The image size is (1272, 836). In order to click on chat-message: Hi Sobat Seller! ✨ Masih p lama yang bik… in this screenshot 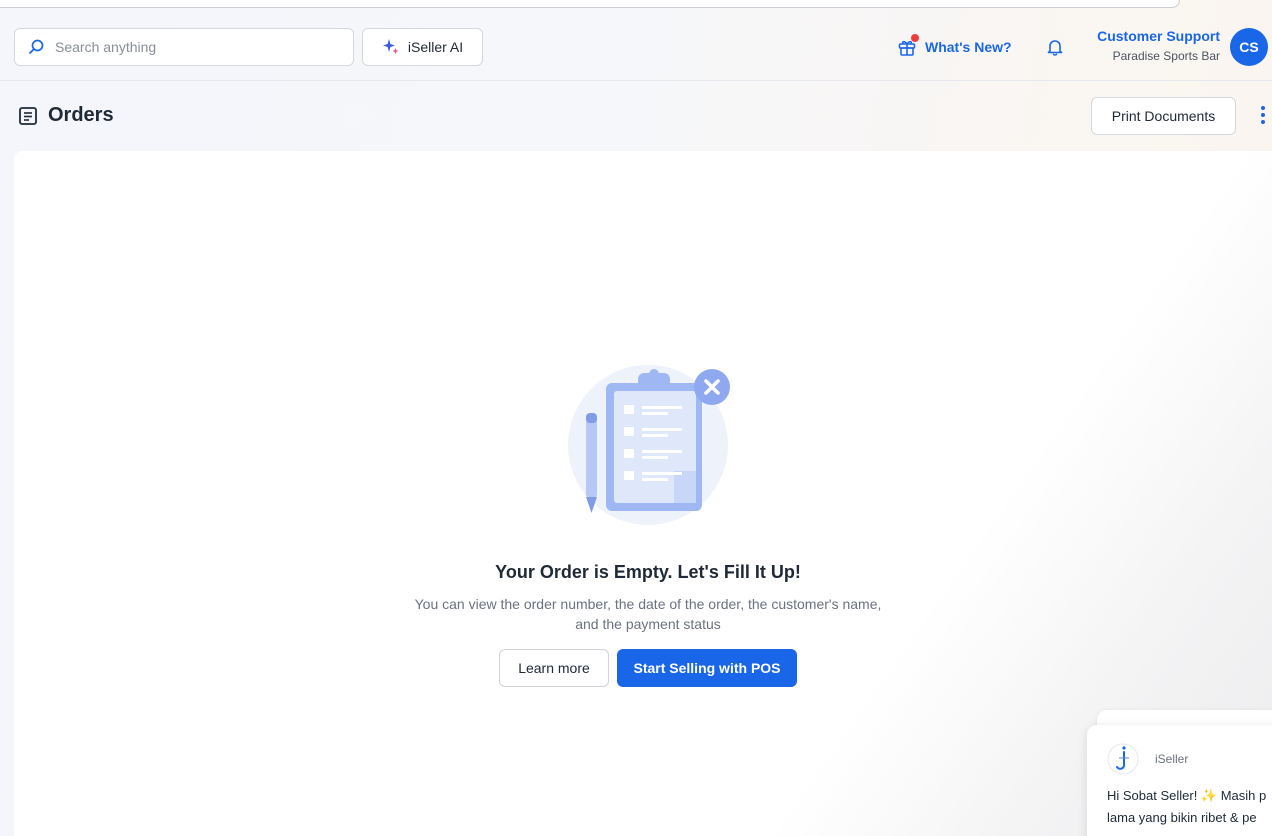, I will do `click(1189, 807)`.